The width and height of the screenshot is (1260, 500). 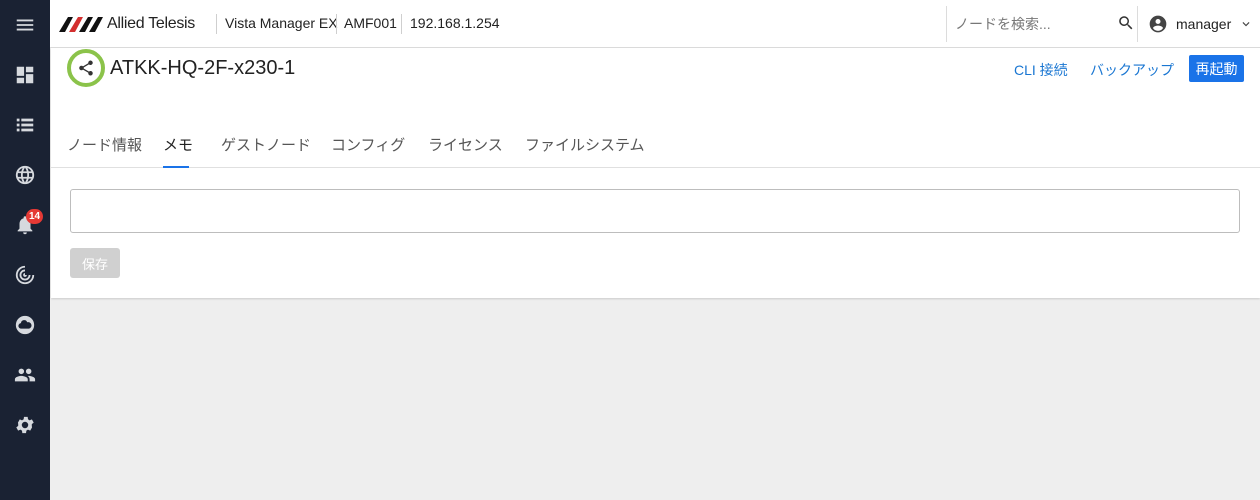 I want to click on user-menu: manager, so click(x=1200, y=24).